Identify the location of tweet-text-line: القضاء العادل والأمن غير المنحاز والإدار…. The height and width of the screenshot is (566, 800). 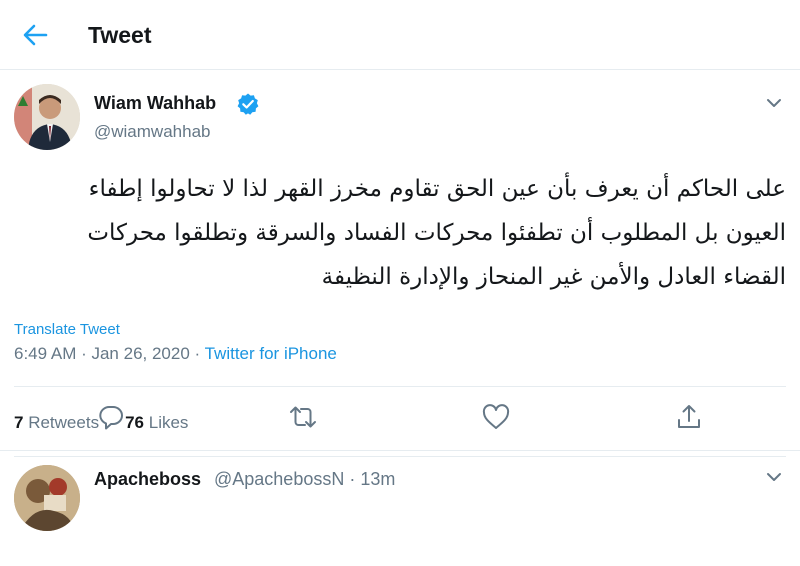
(553, 277).